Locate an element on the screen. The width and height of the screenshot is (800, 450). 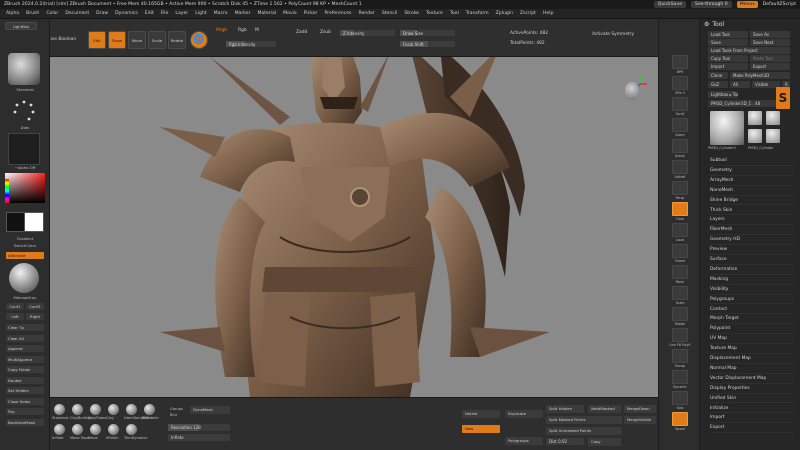
tray-rotate-button is located at coordinates (680, 314).